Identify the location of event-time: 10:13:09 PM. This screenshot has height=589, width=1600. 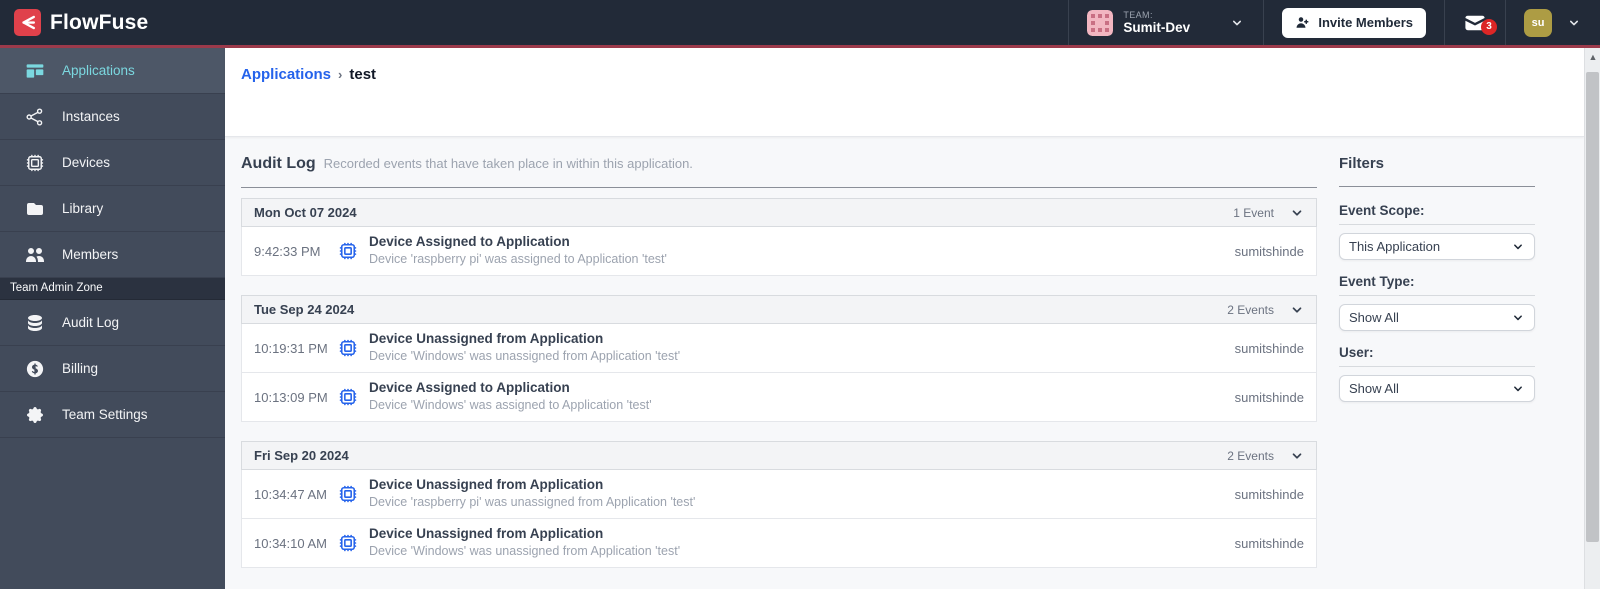
(291, 397).